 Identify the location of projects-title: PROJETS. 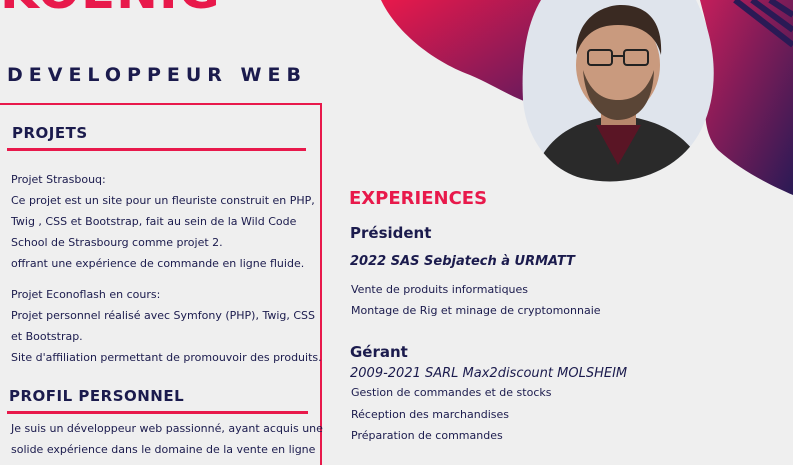
(50, 133).